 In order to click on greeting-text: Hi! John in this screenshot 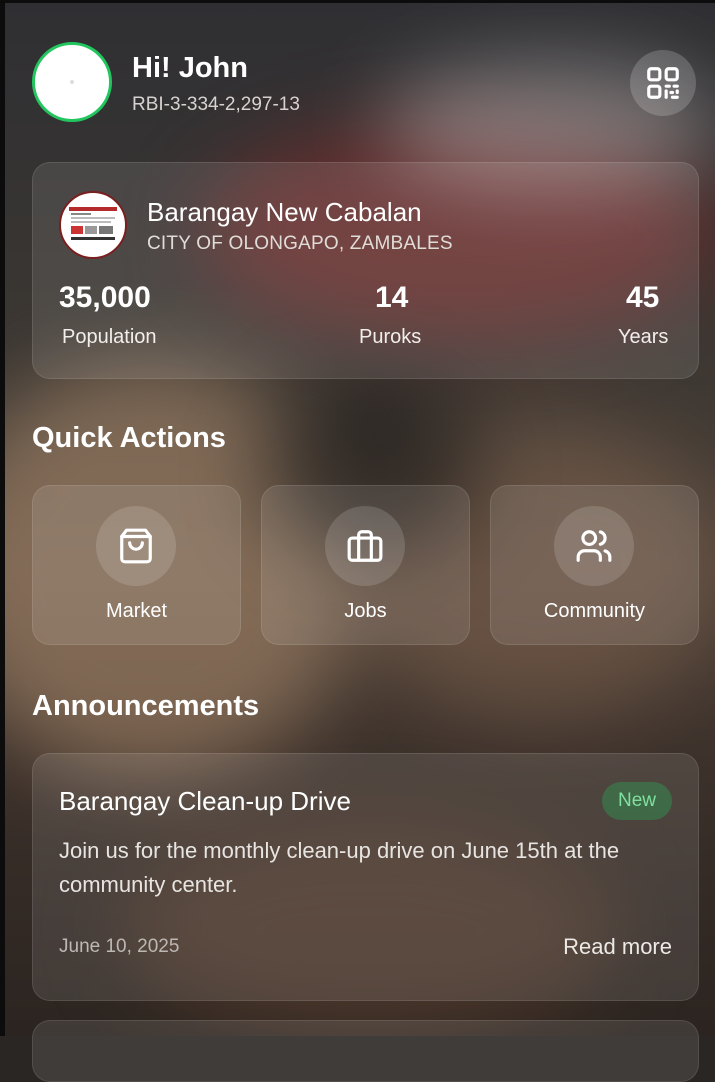, I will do `click(190, 68)`.